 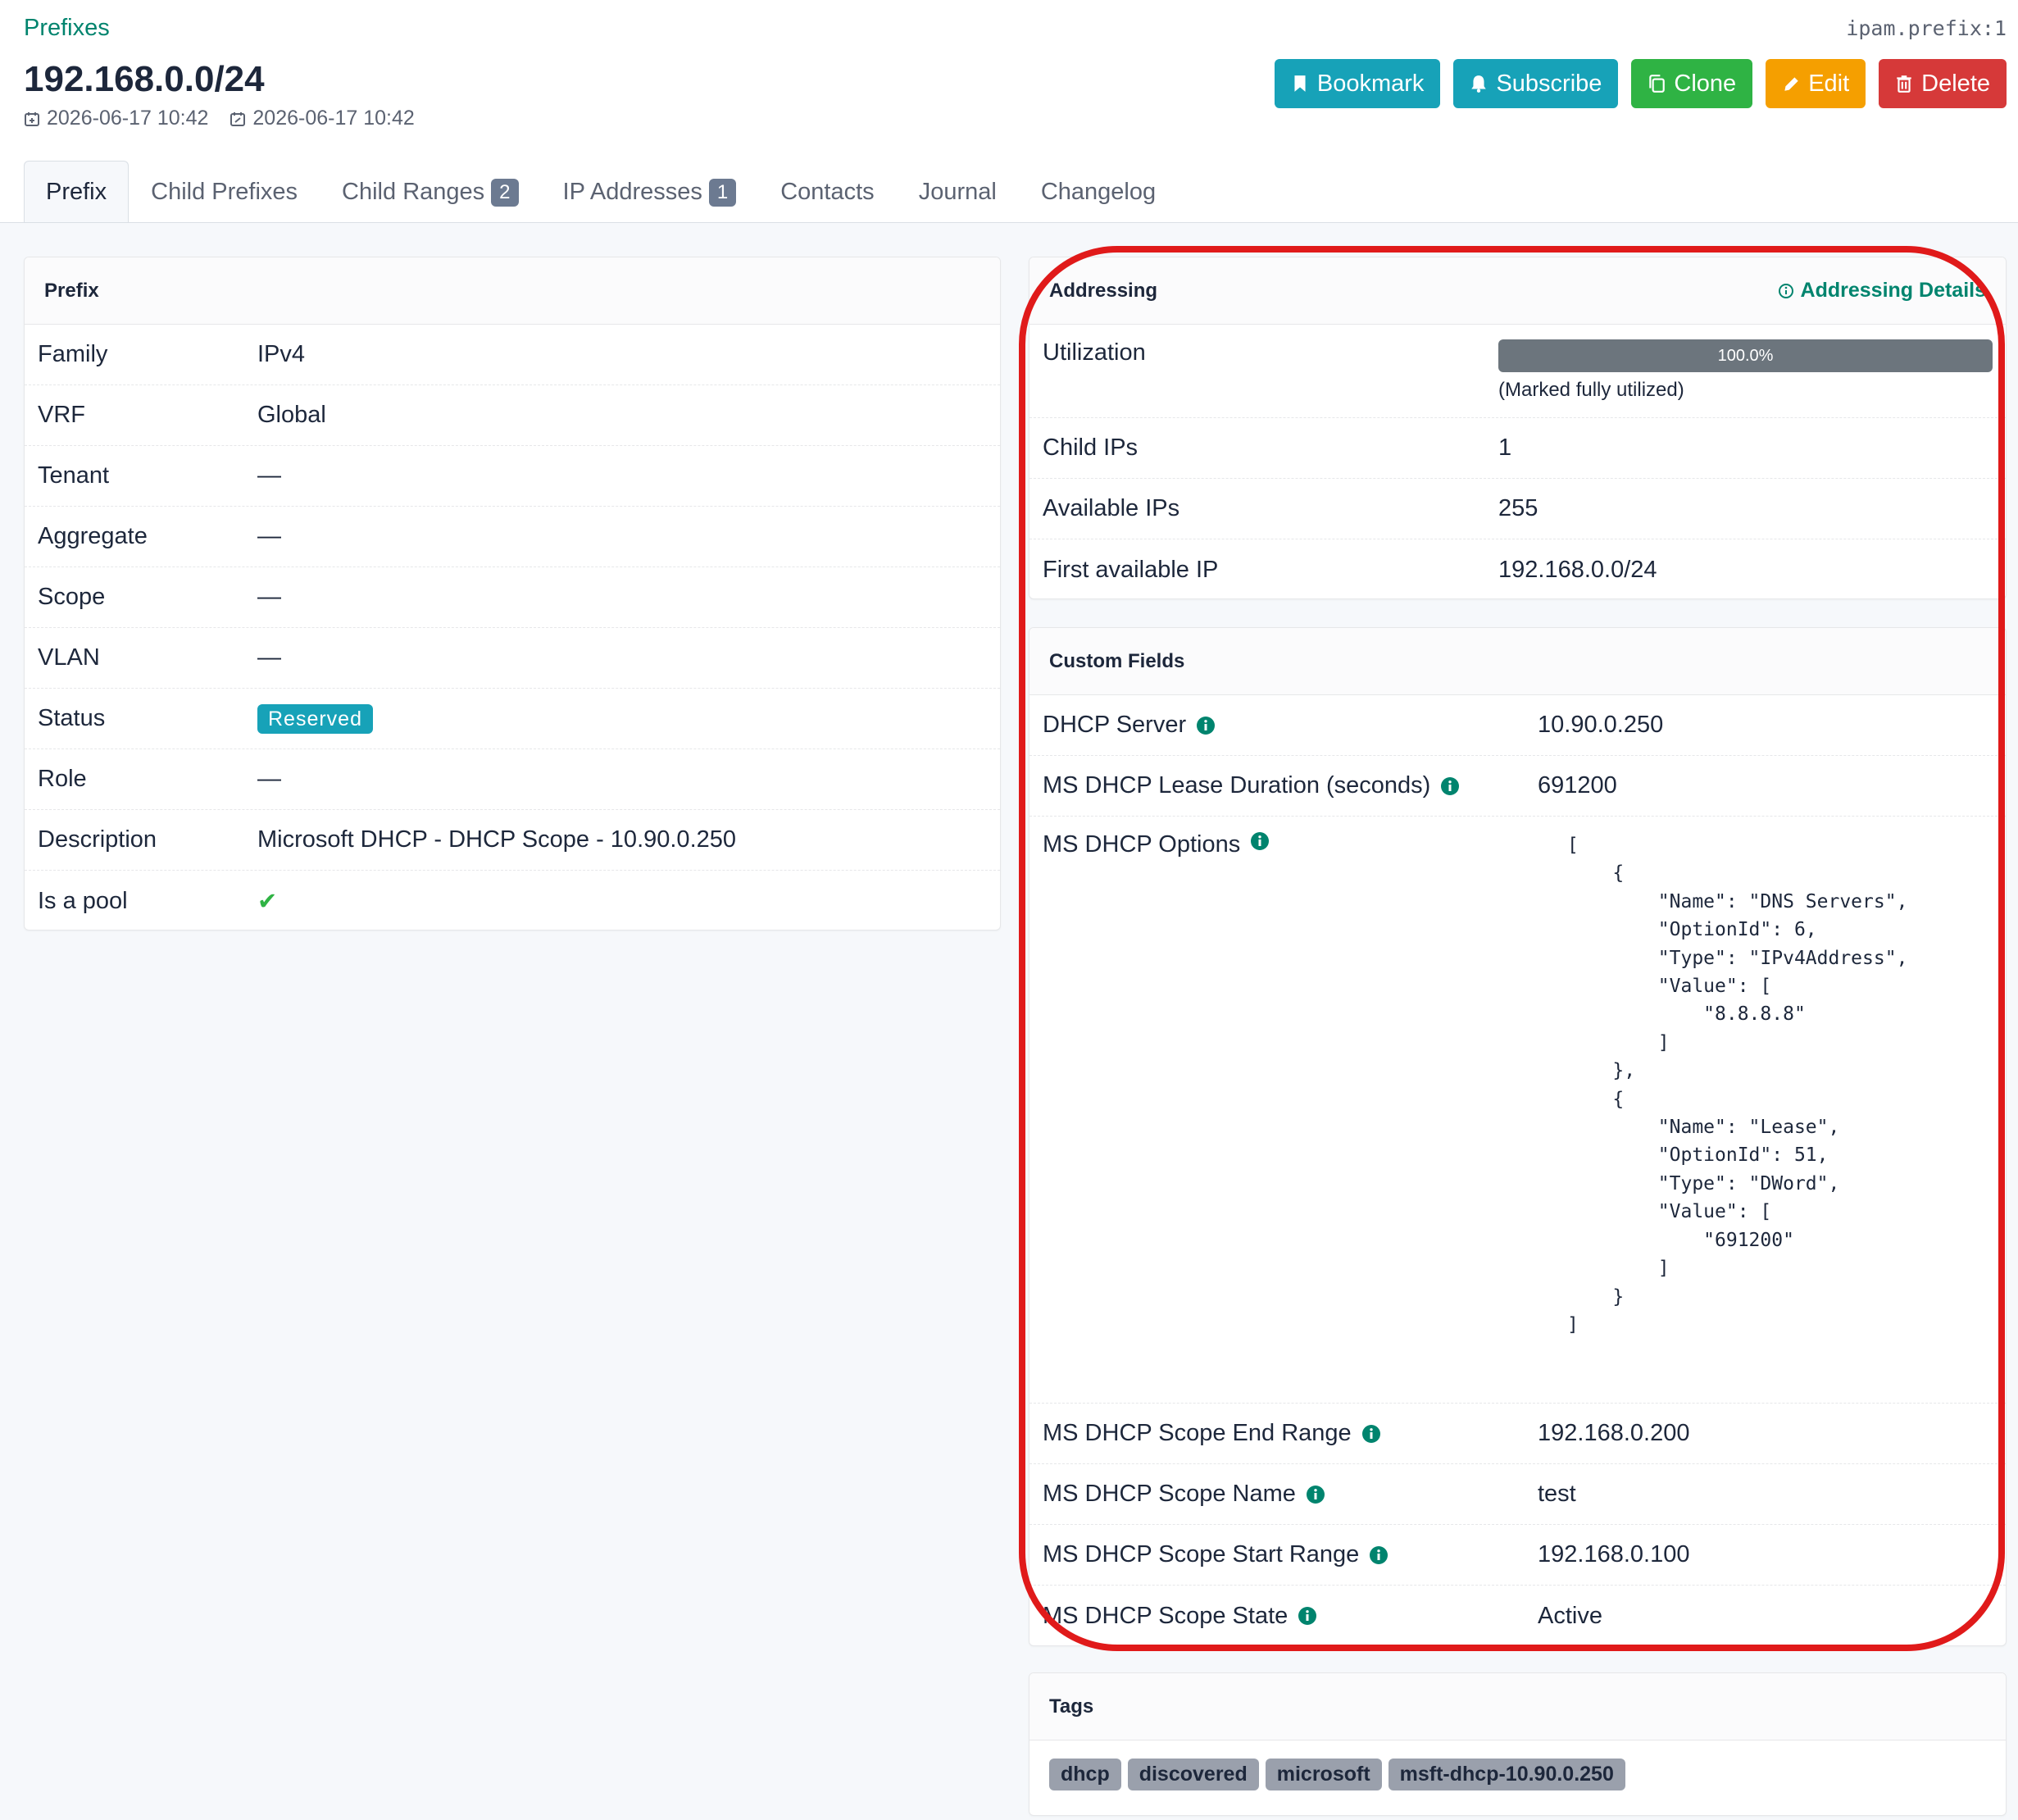 What do you see at coordinates (1197, 1433) in the screenshot?
I see `cf-label: MS DHCP Scope End Range` at bounding box center [1197, 1433].